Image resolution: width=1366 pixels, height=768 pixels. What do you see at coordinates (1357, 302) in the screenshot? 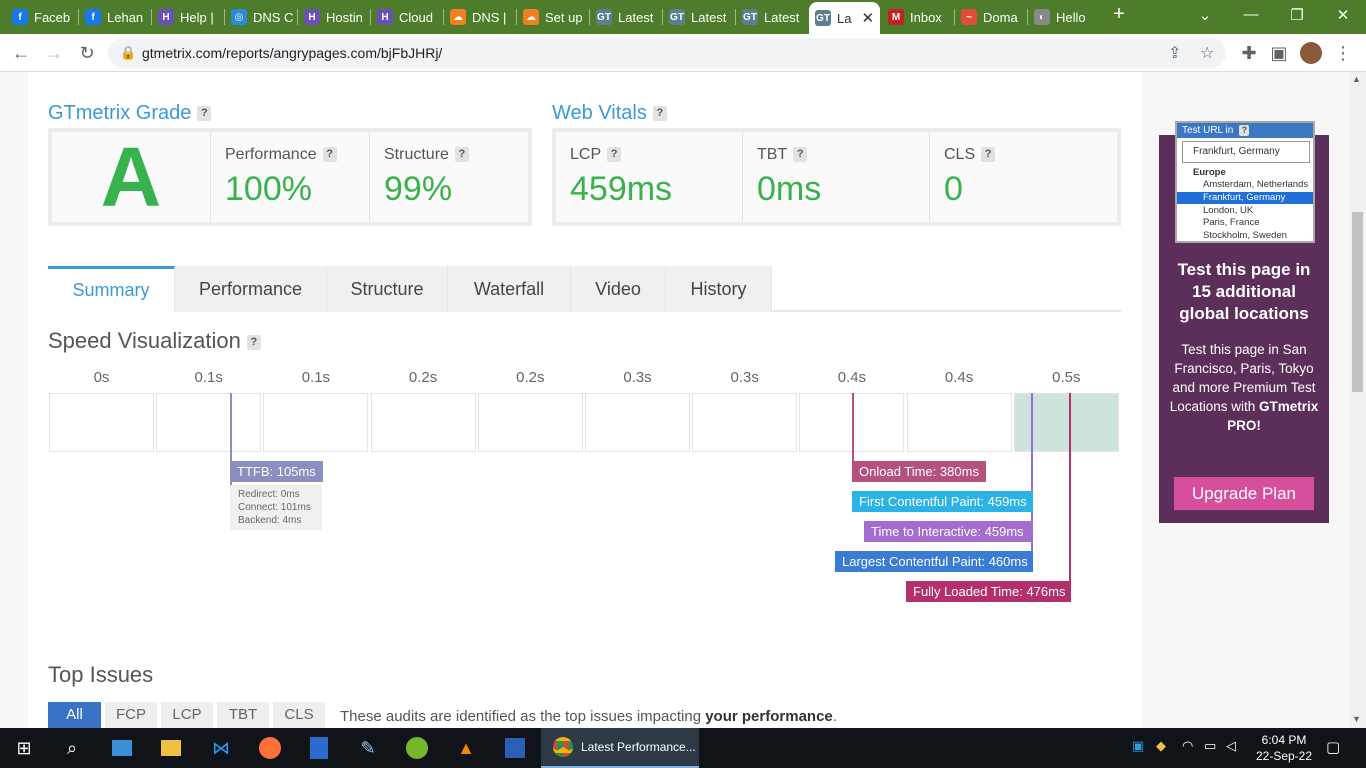
I see `scroll-thumb` at bounding box center [1357, 302].